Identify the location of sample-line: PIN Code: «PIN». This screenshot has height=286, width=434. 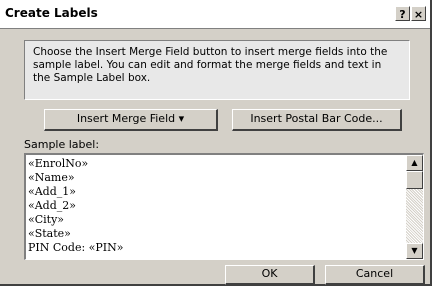
(76, 248).